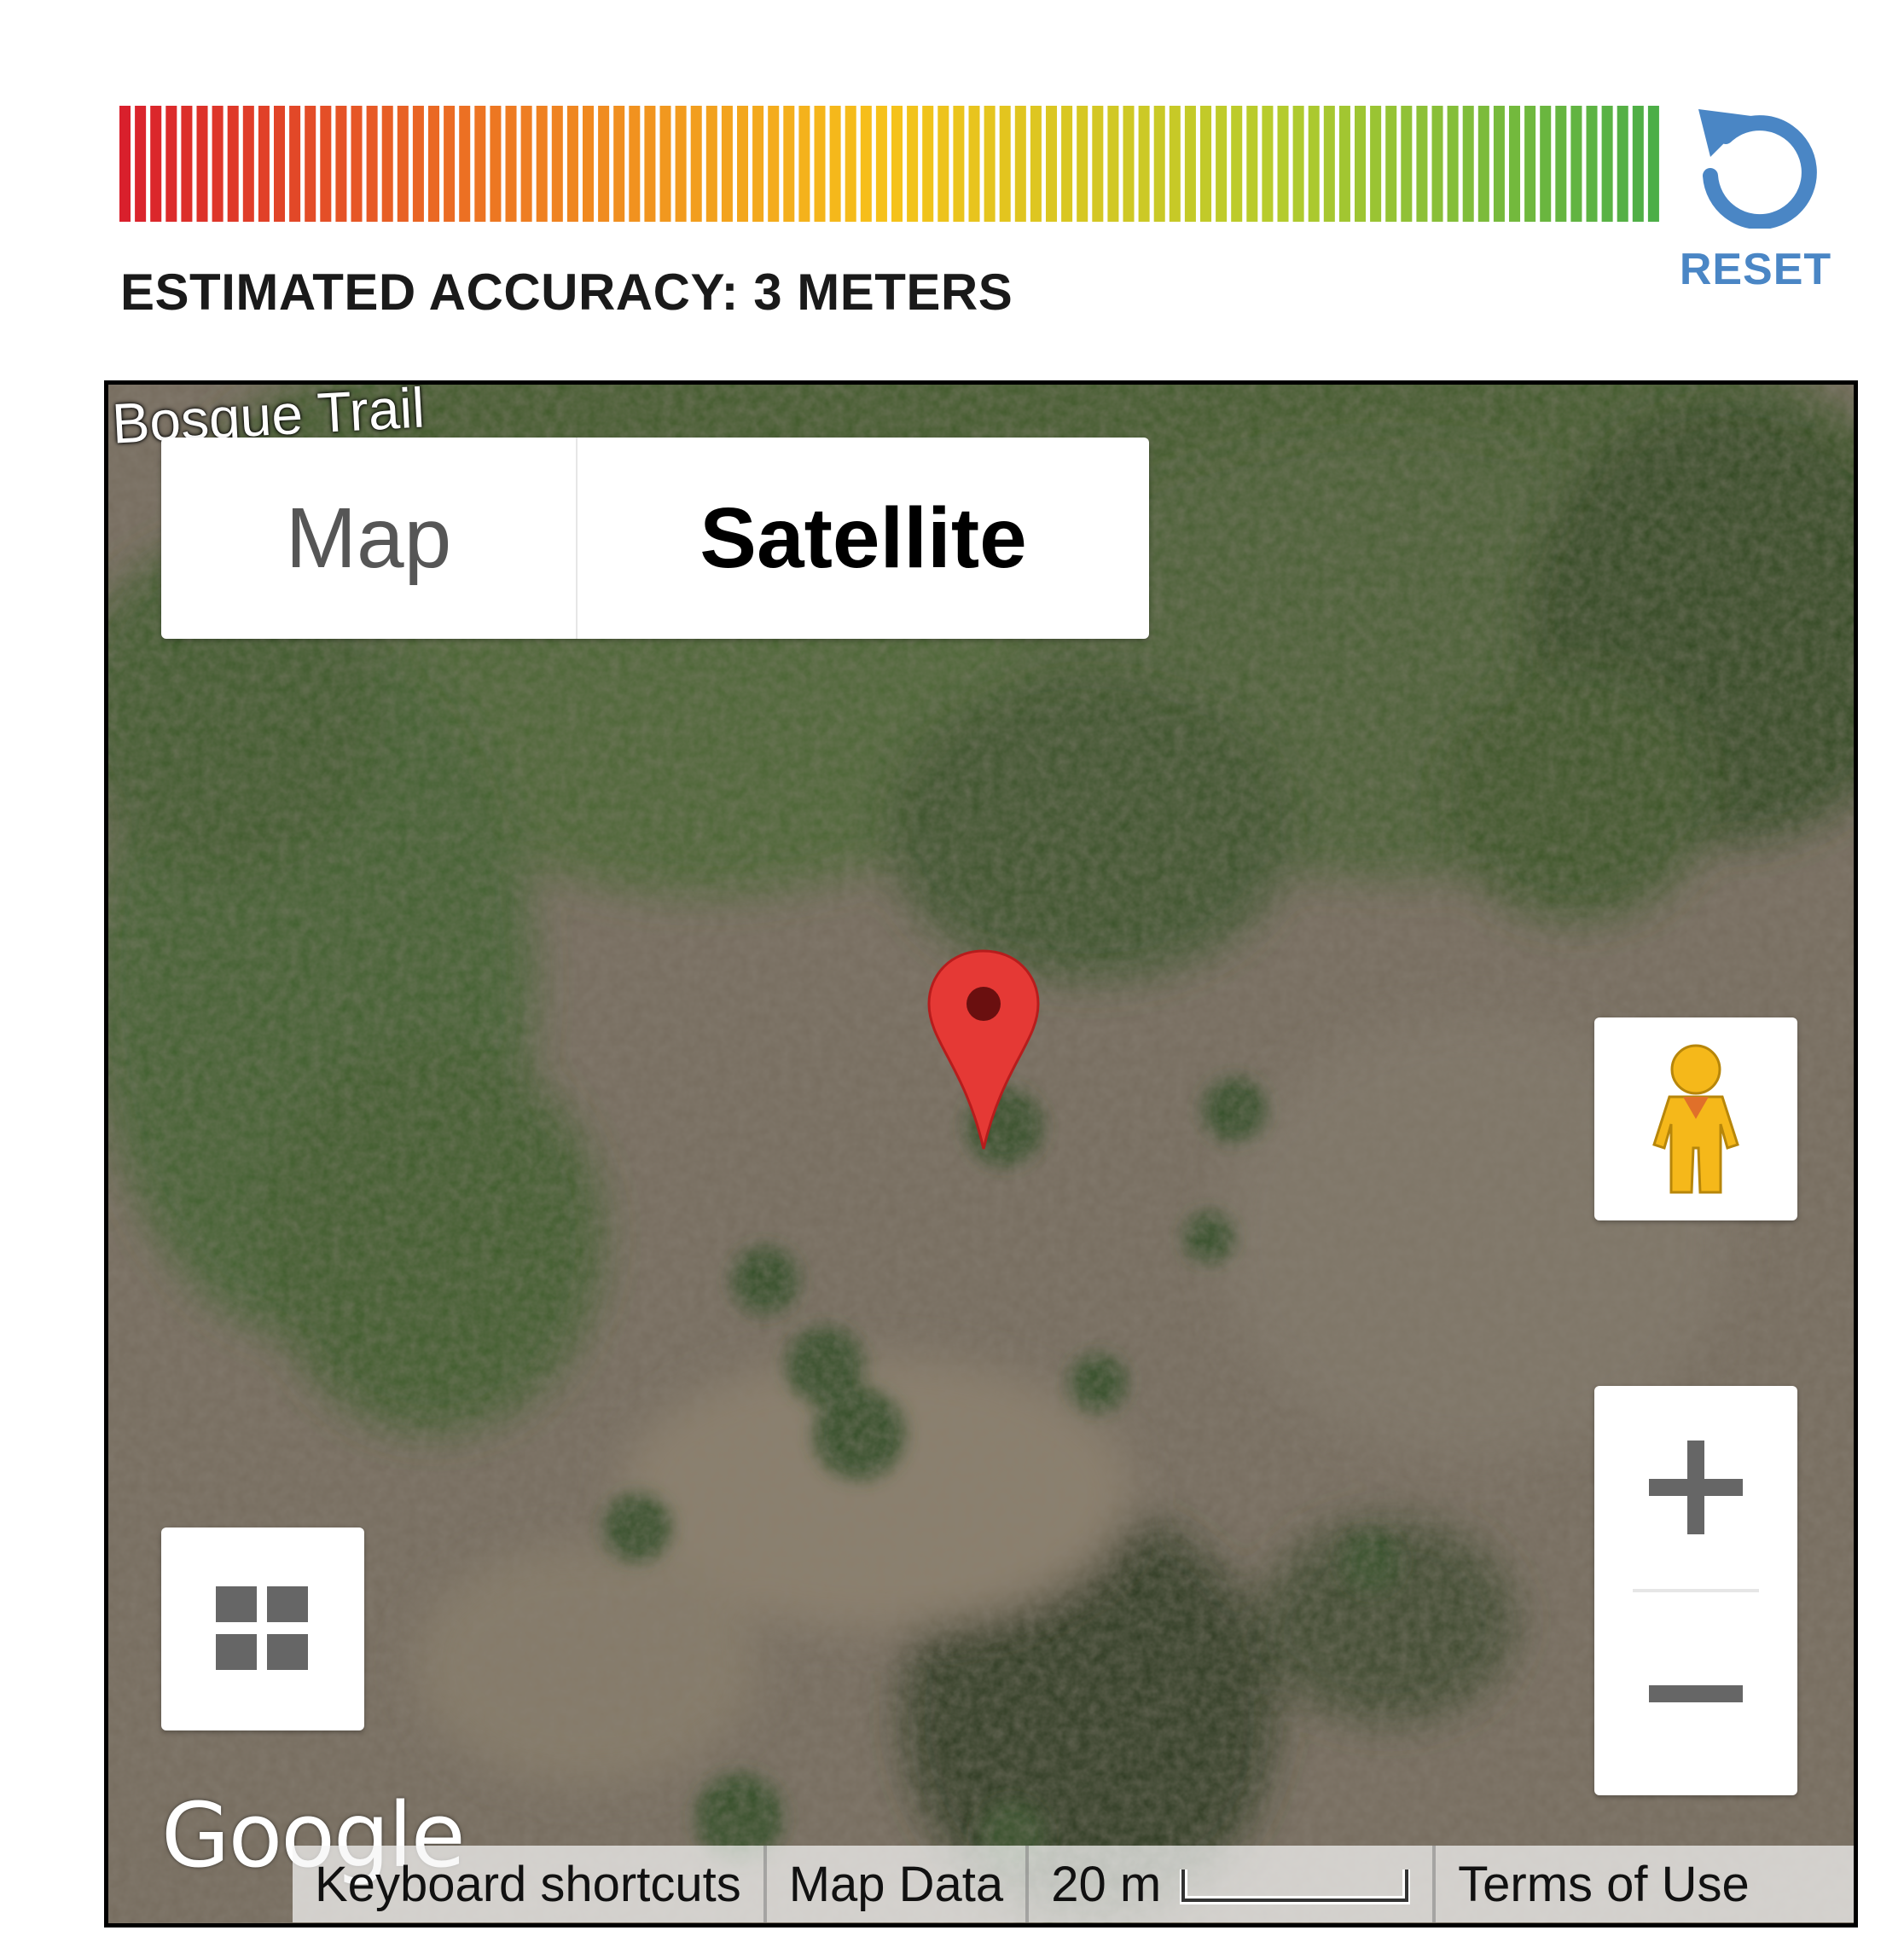 This screenshot has height=1942, width=1904. Describe the element at coordinates (863, 538) in the screenshot. I see `map-type-satellite-button: Satellite` at that location.